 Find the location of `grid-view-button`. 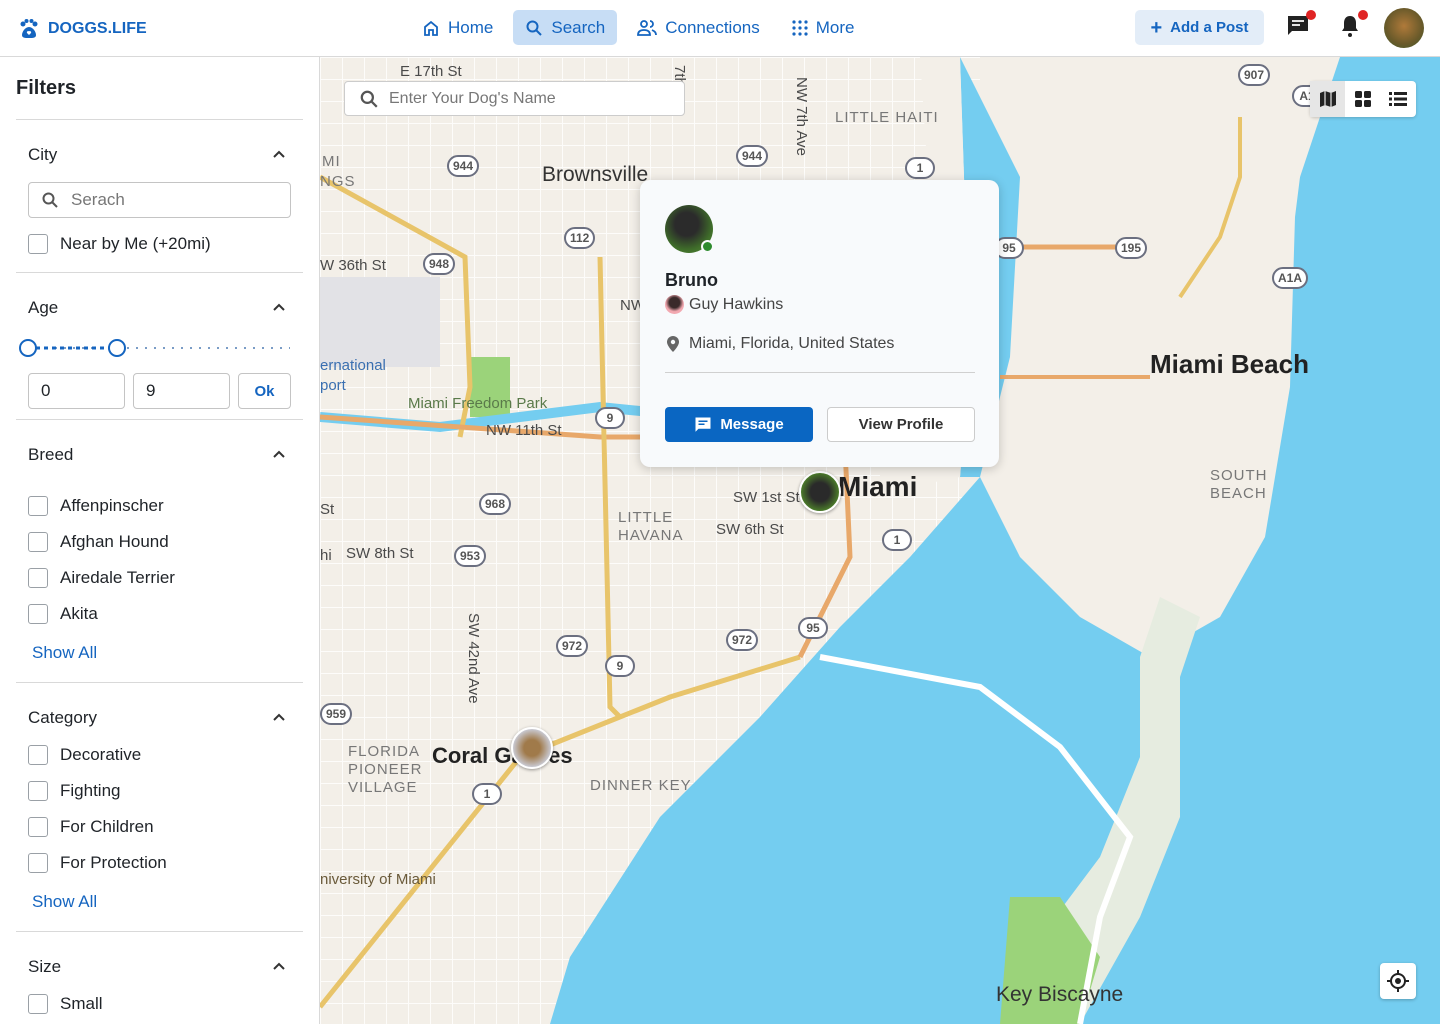

grid-view-button is located at coordinates (1362, 99).